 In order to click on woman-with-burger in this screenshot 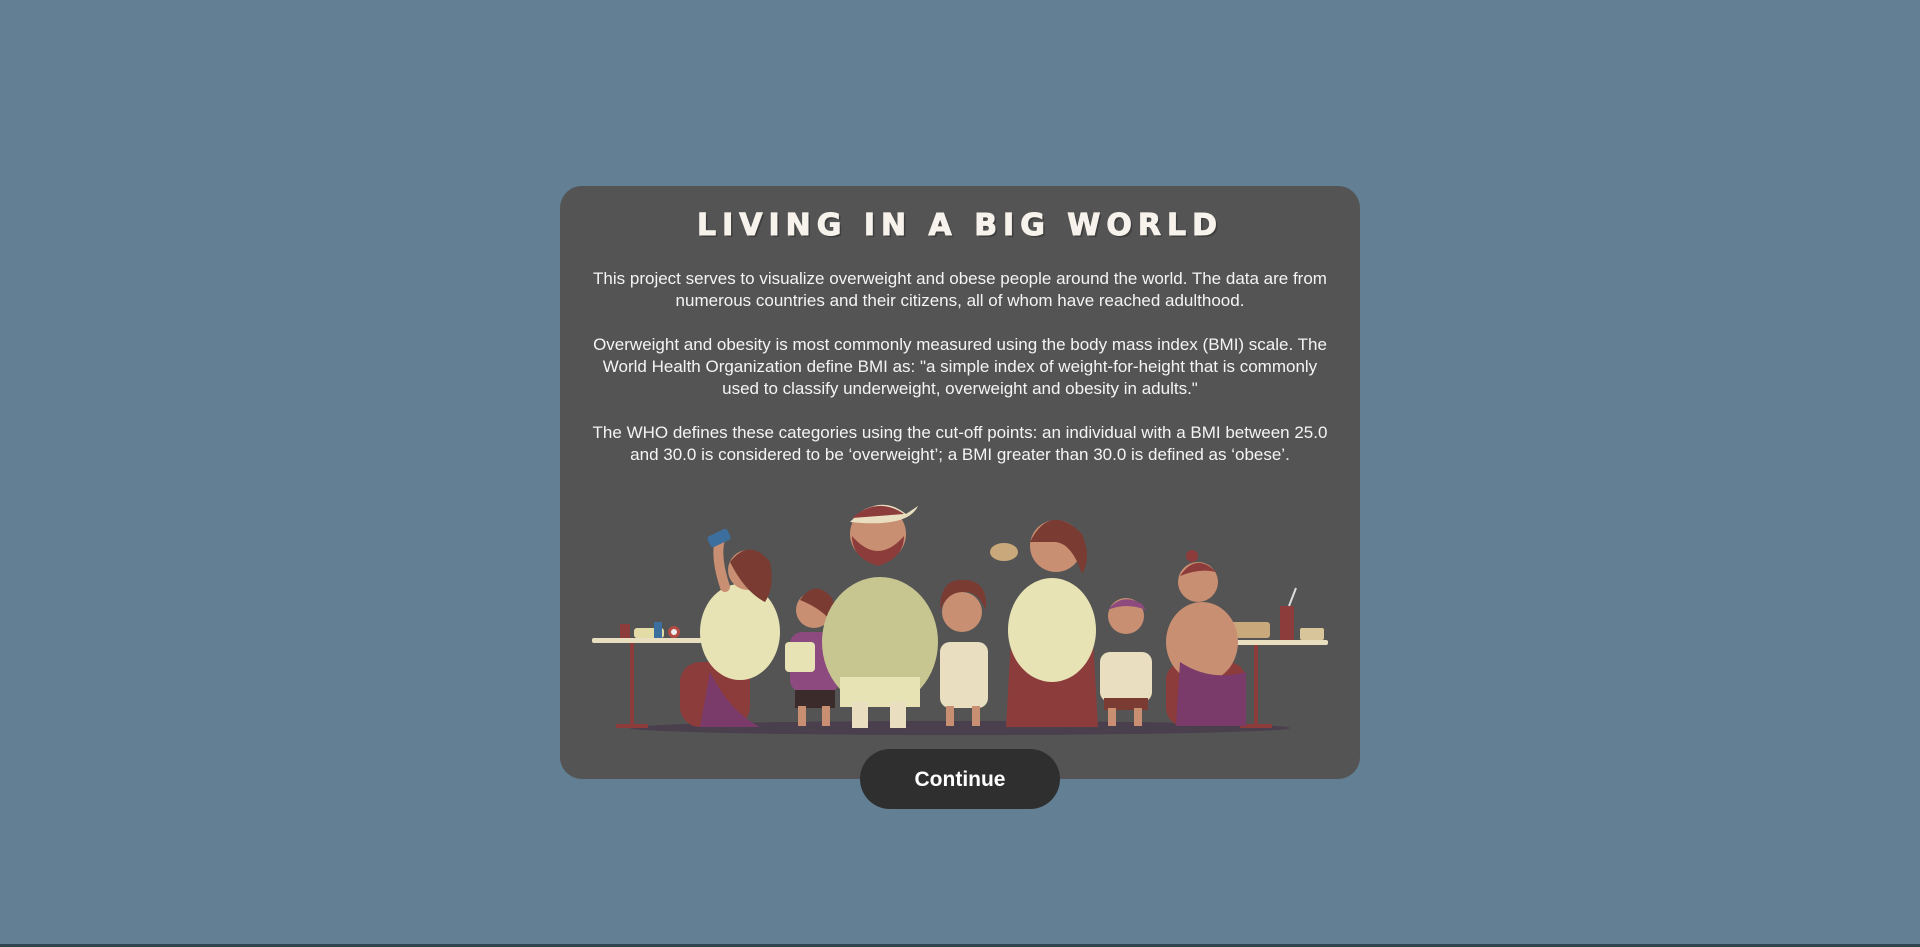, I will do `click(1044, 623)`.